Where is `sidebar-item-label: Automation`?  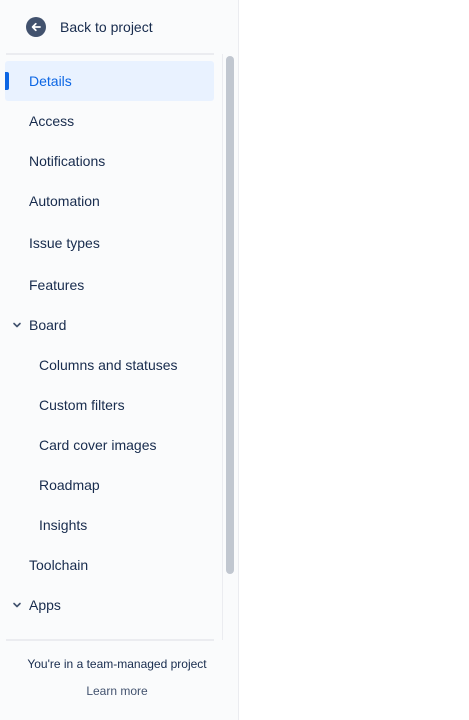 sidebar-item-label: Automation is located at coordinates (64, 201).